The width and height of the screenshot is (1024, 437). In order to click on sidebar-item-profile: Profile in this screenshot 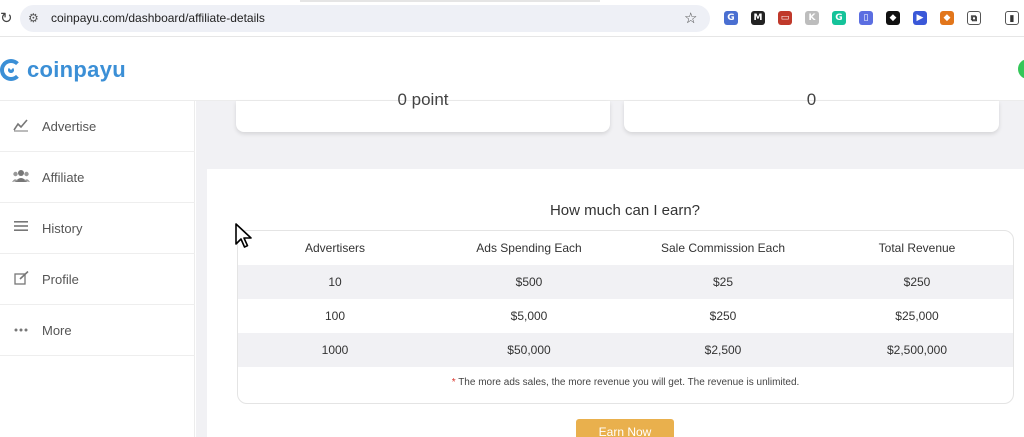, I will do `click(97, 279)`.